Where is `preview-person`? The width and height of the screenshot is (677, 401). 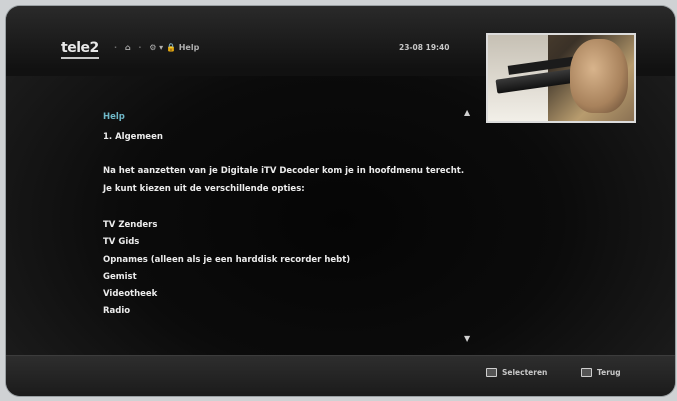
preview-person is located at coordinates (599, 76).